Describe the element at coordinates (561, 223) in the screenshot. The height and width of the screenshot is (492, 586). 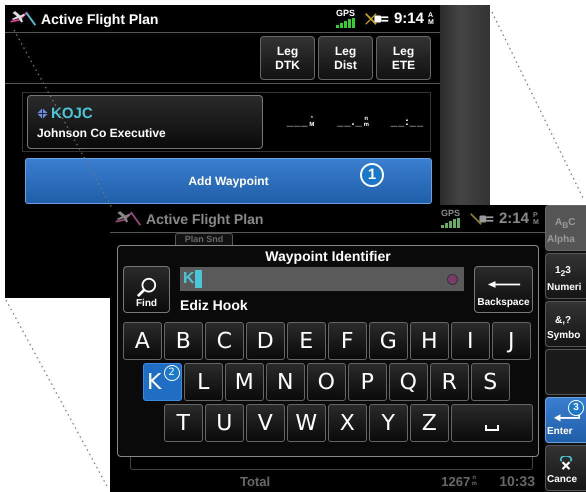
I see `alpha-icon: A$_{B}$C` at that location.